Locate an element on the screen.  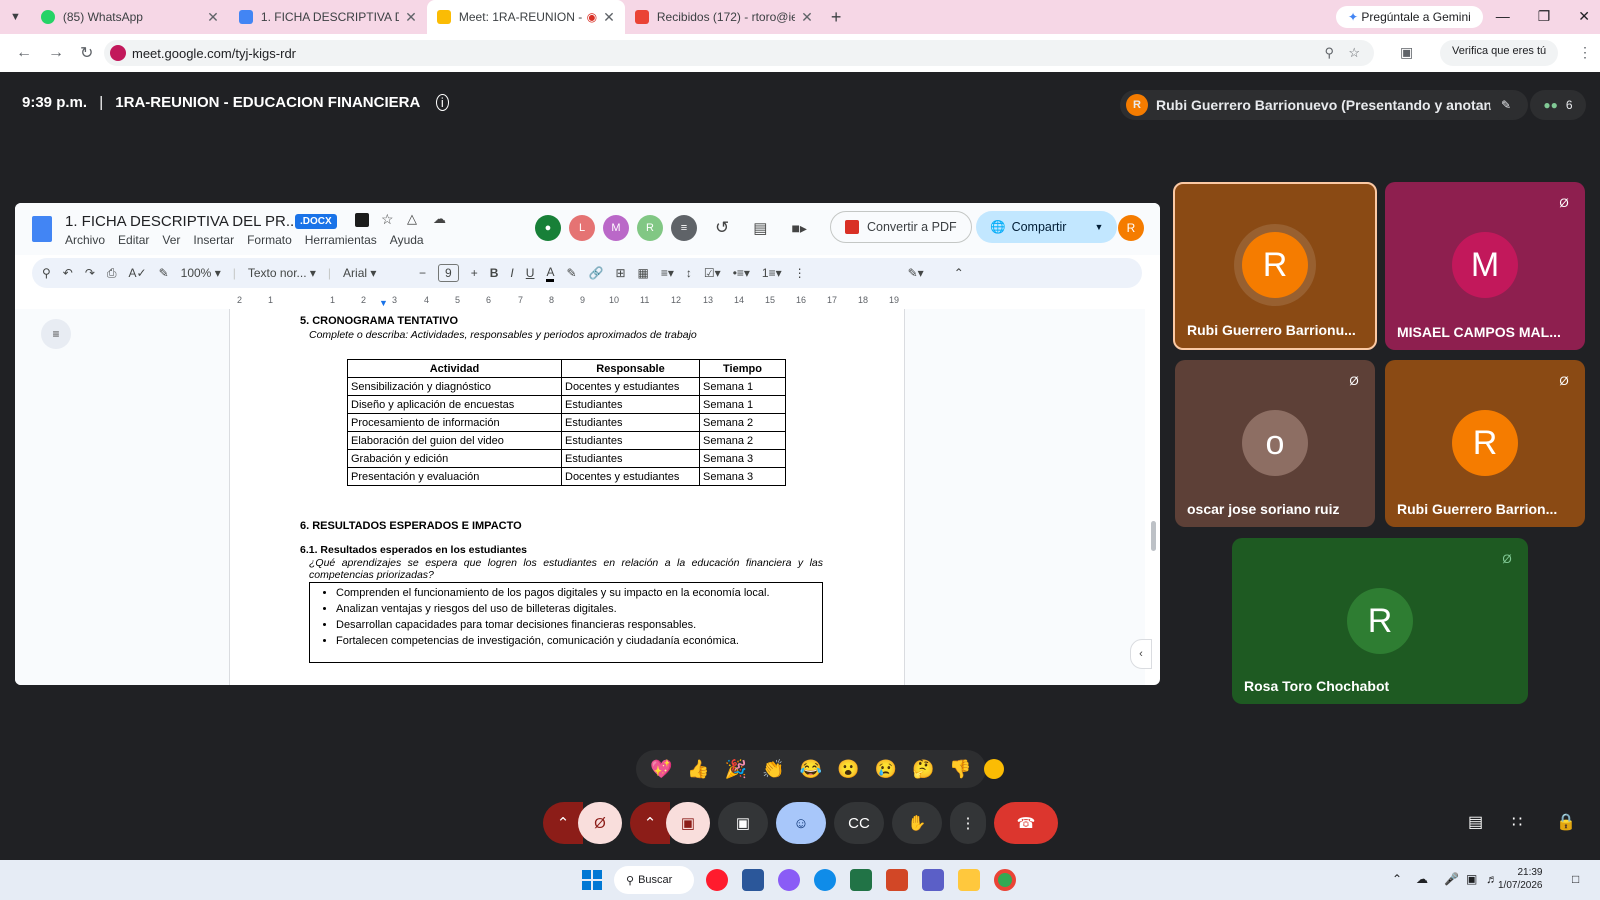
new-tab-button: + is located at coordinates (836, 17).